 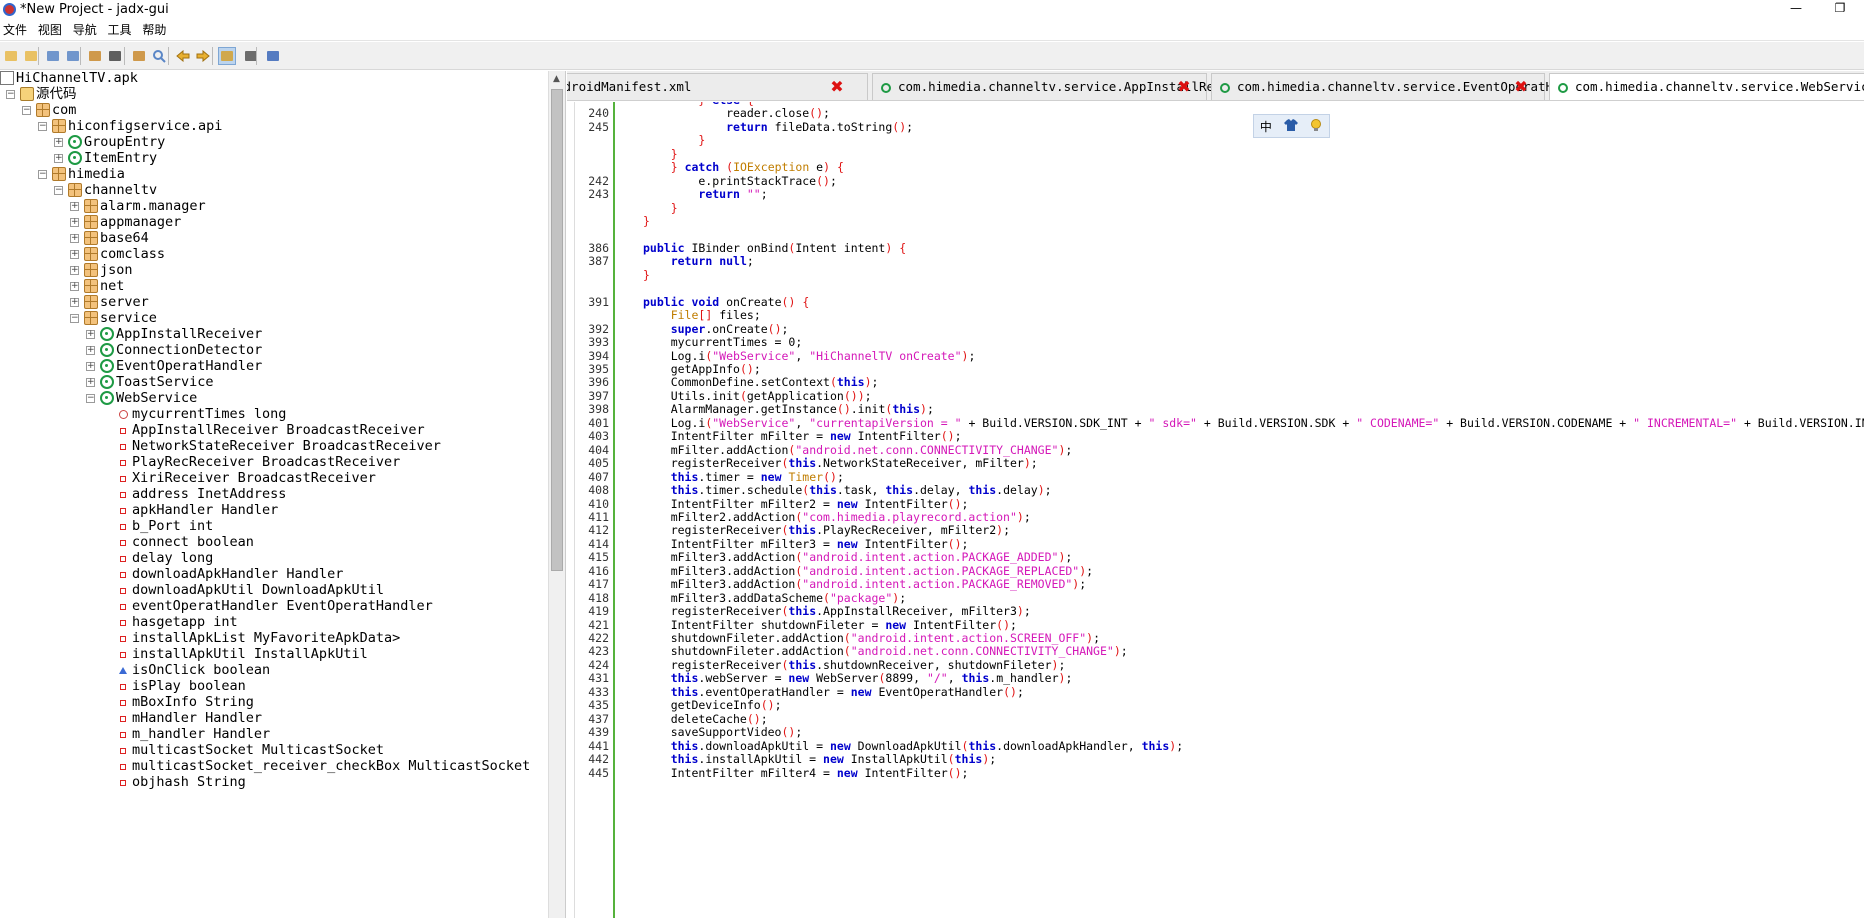 What do you see at coordinates (15, 30) in the screenshot?
I see `menu-file: 文件` at bounding box center [15, 30].